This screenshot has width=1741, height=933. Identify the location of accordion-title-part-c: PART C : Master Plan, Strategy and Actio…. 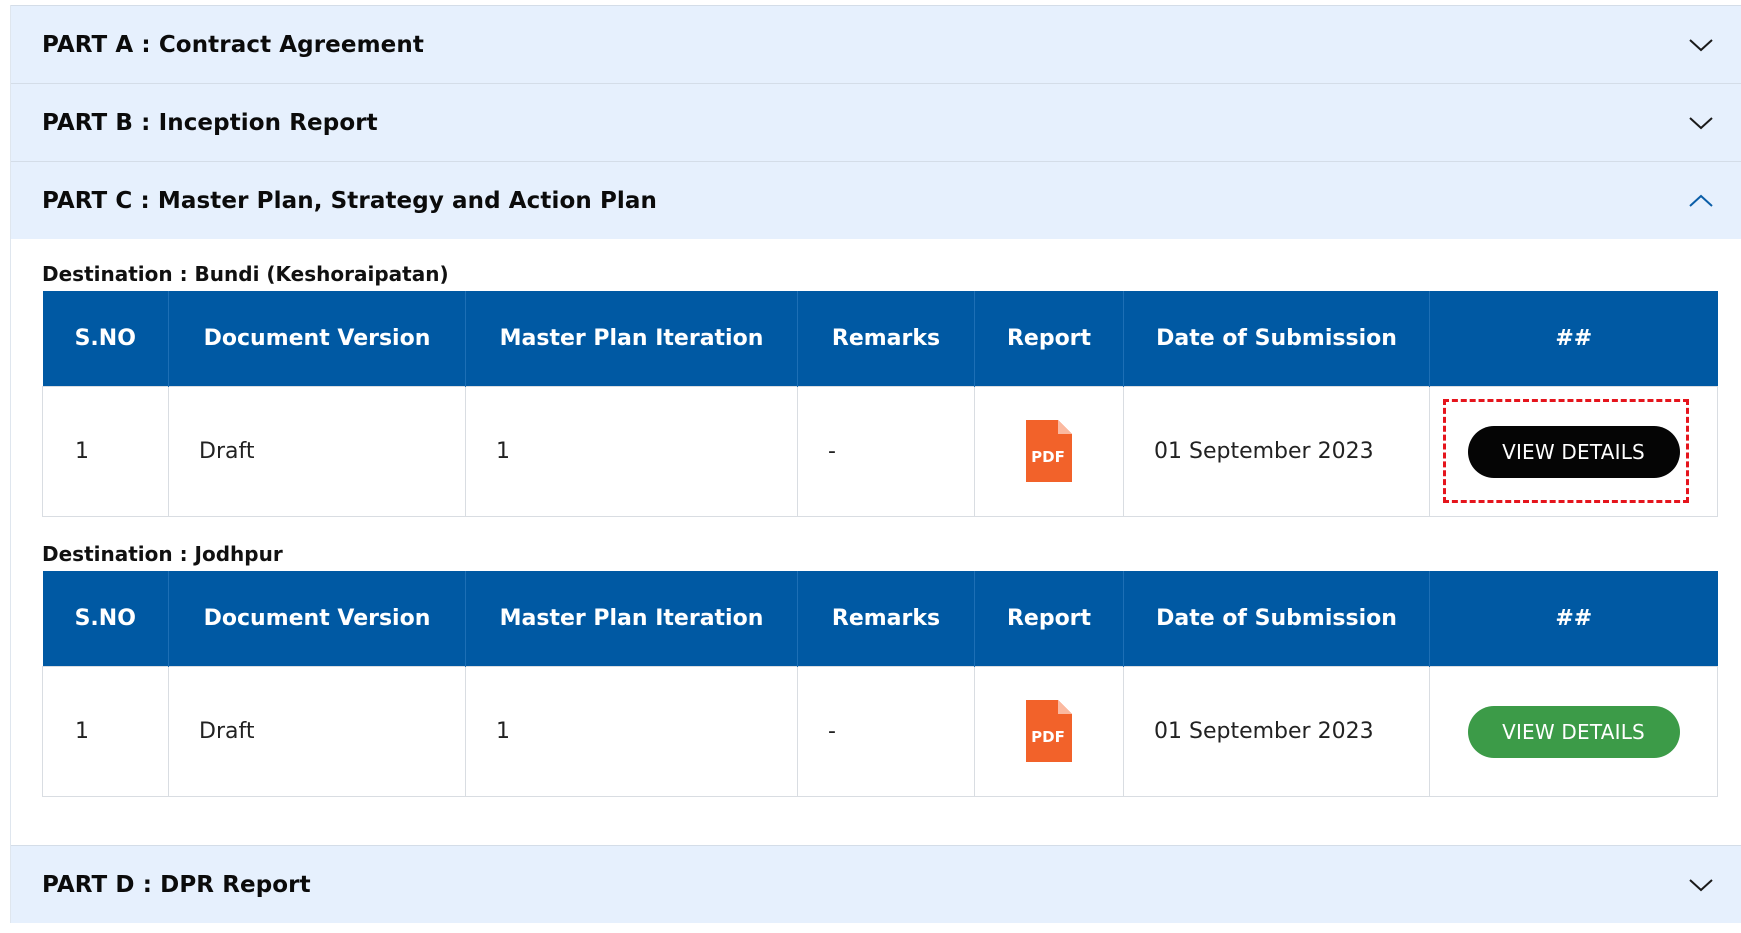
(350, 200).